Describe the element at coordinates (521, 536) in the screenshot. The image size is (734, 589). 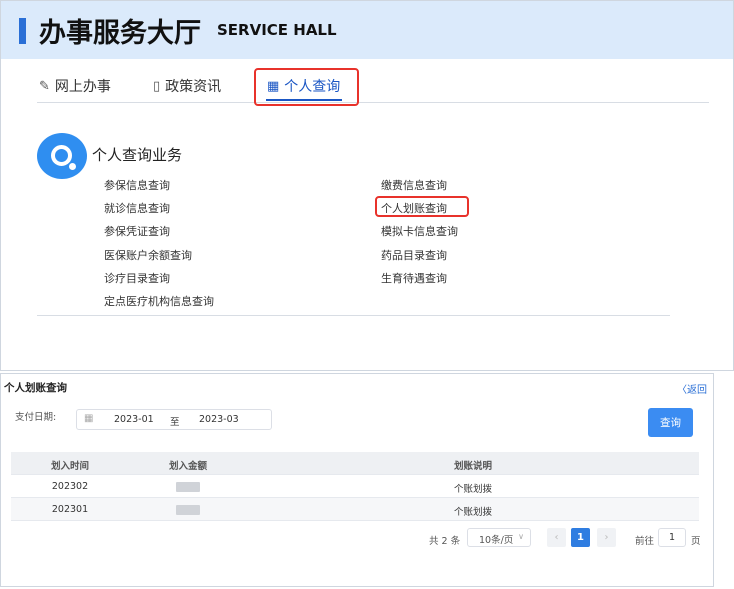
I see `chevron-down-icon: ∨` at that location.